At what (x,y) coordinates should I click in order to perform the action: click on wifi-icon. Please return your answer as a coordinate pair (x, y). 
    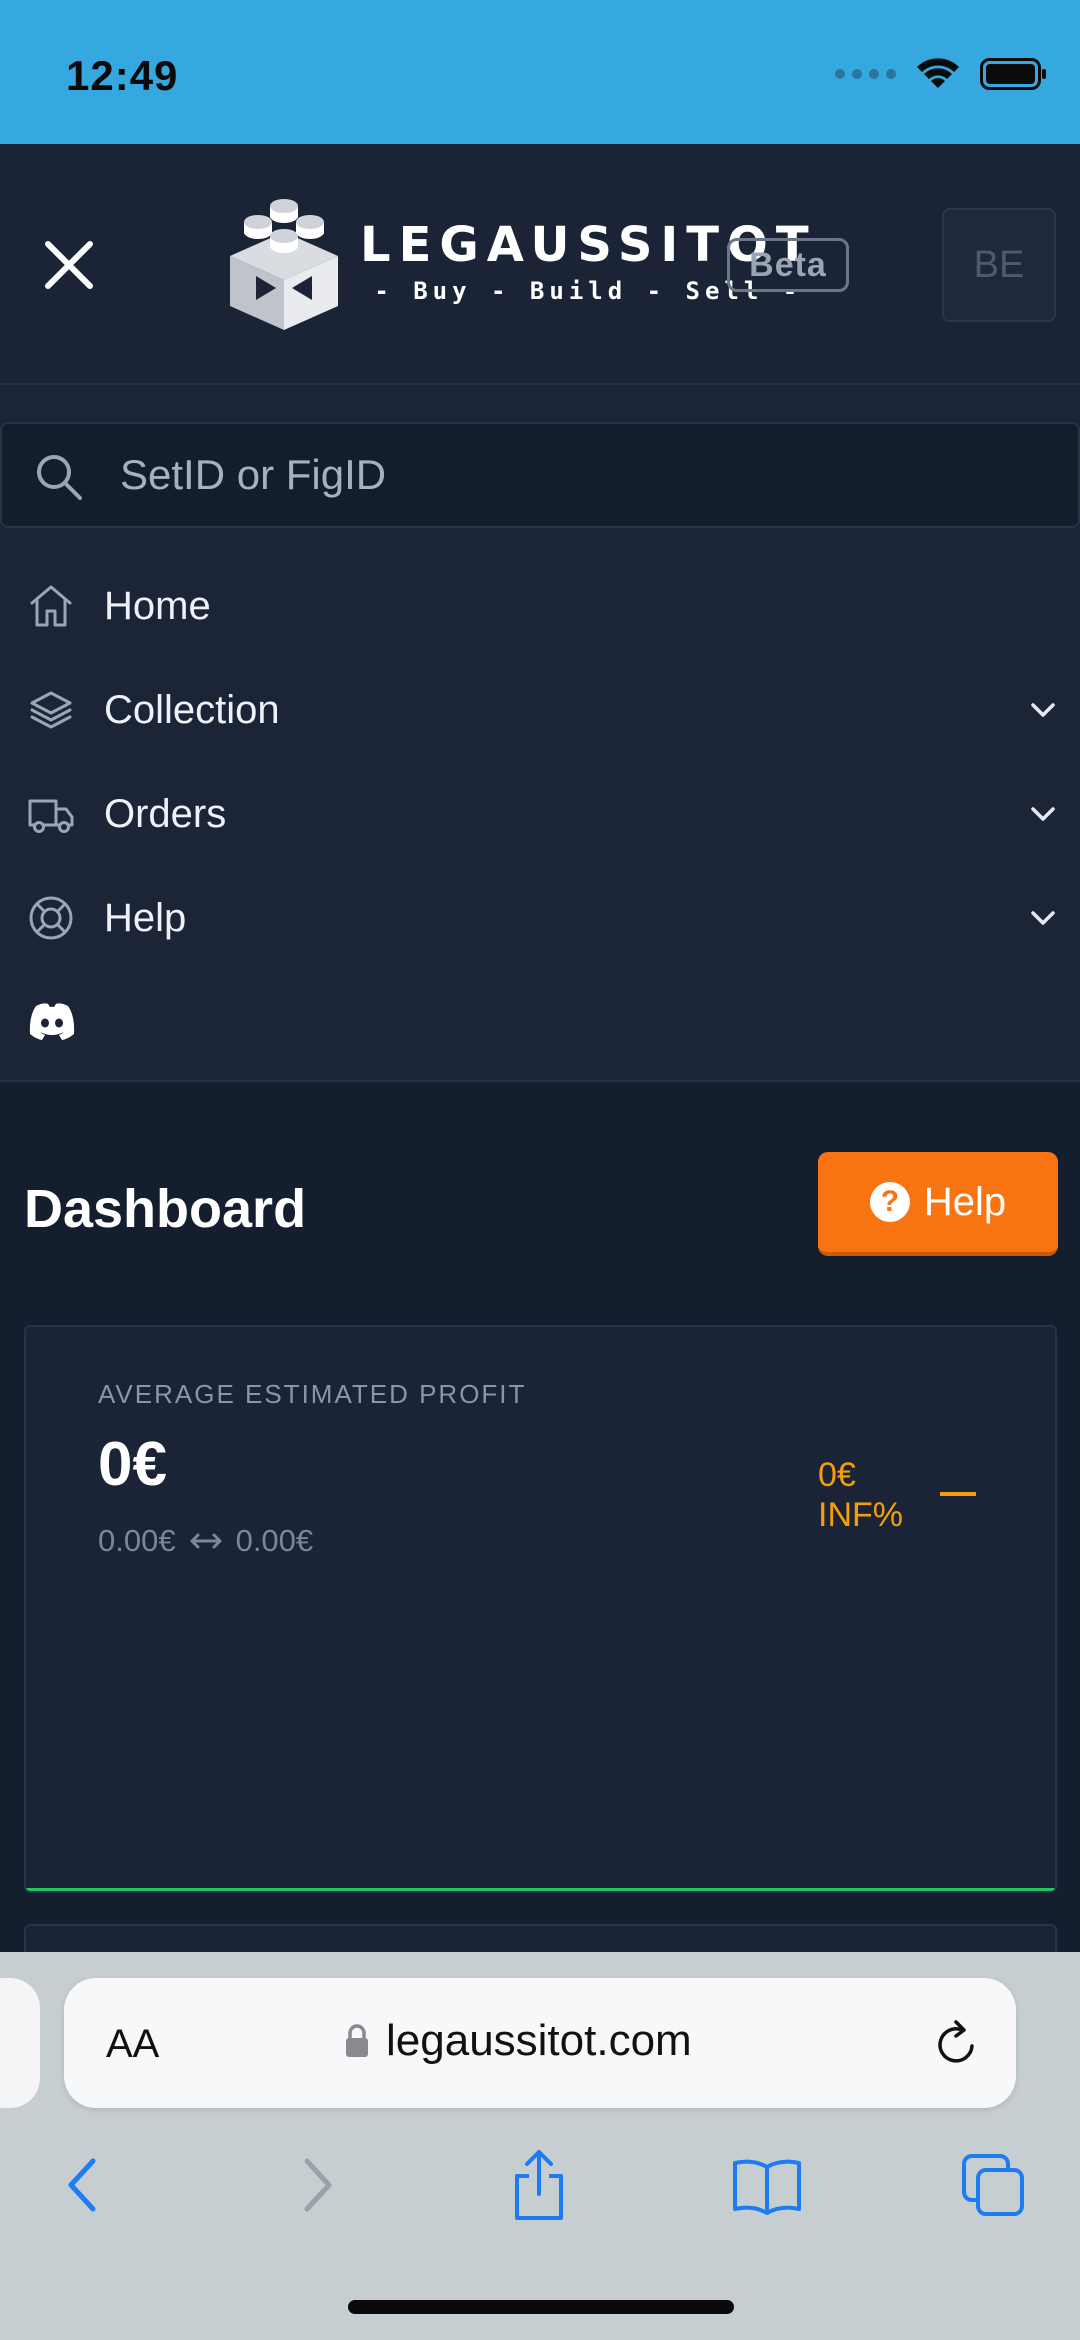
    Looking at the image, I should click on (938, 73).